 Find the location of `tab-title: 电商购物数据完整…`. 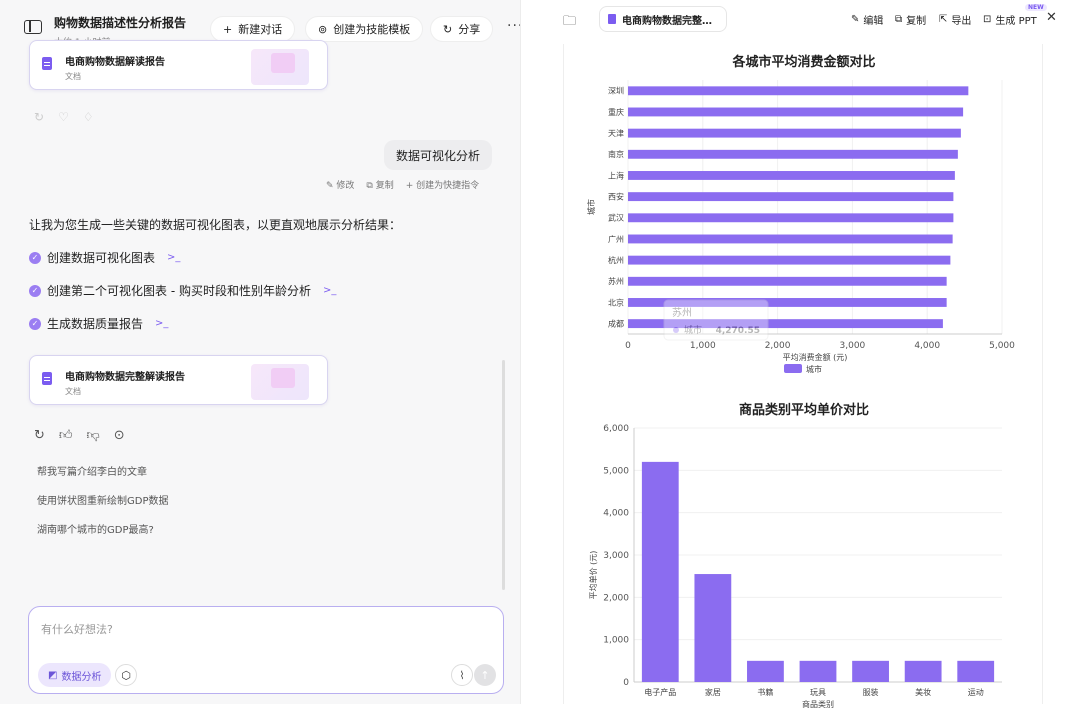

tab-title: 电商购物数据完整… is located at coordinates (667, 21).